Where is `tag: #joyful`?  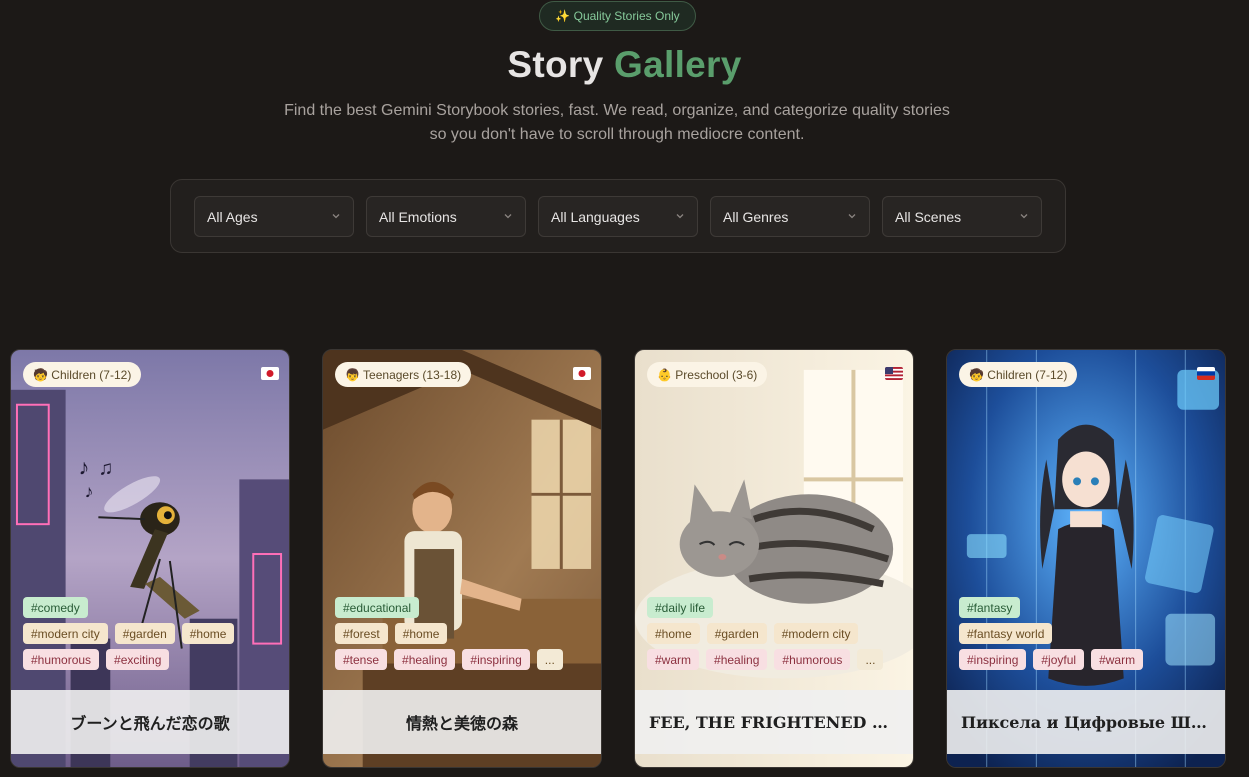 tag: #joyful is located at coordinates (1059, 659).